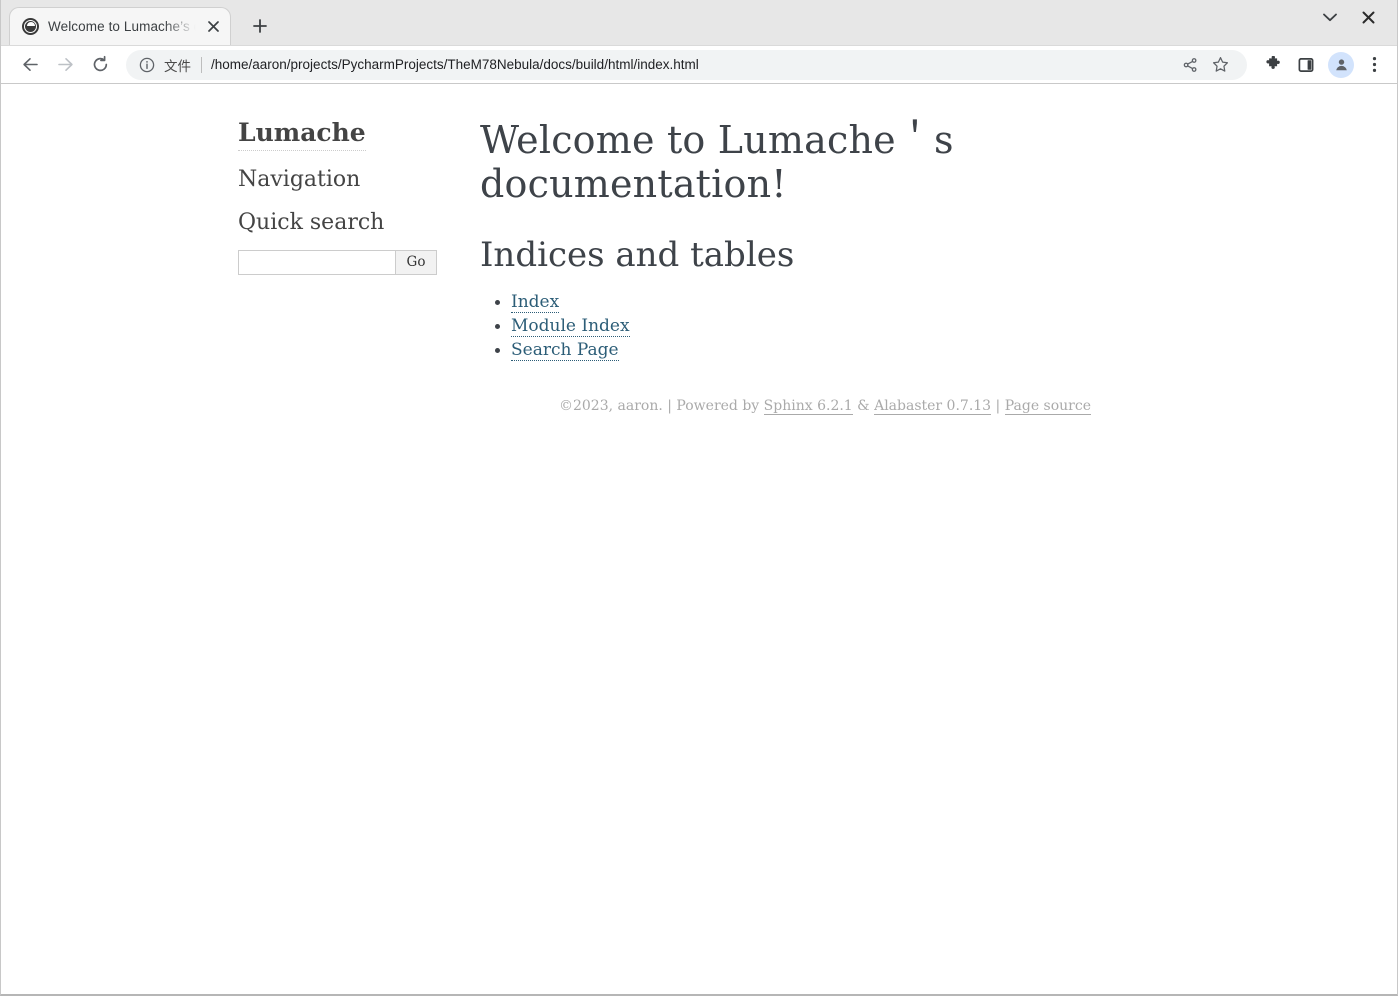 The image size is (1398, 996). What do you see at coordinates (416, 262) in the screenshot?
I see `search-go-button: Go` at bounding box center [416, 262].